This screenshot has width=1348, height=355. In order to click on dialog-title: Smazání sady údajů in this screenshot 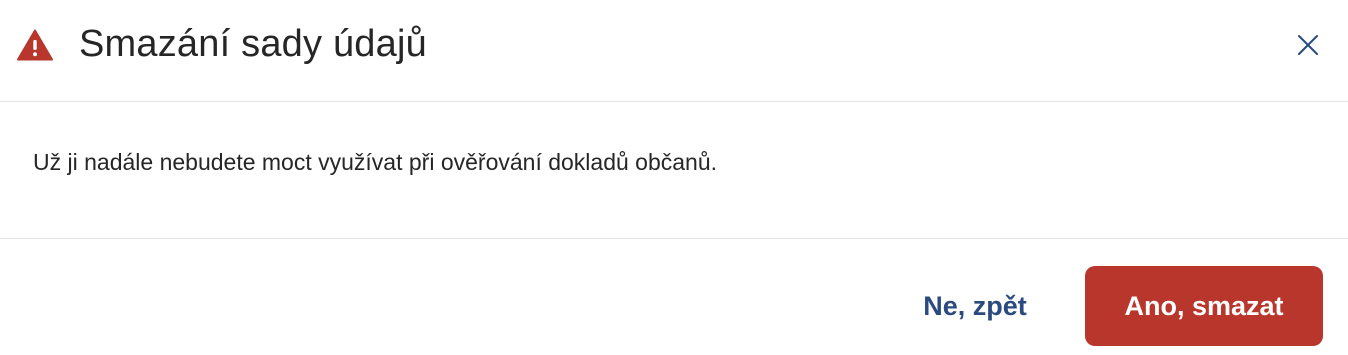, I will do `click(253, 44)`.